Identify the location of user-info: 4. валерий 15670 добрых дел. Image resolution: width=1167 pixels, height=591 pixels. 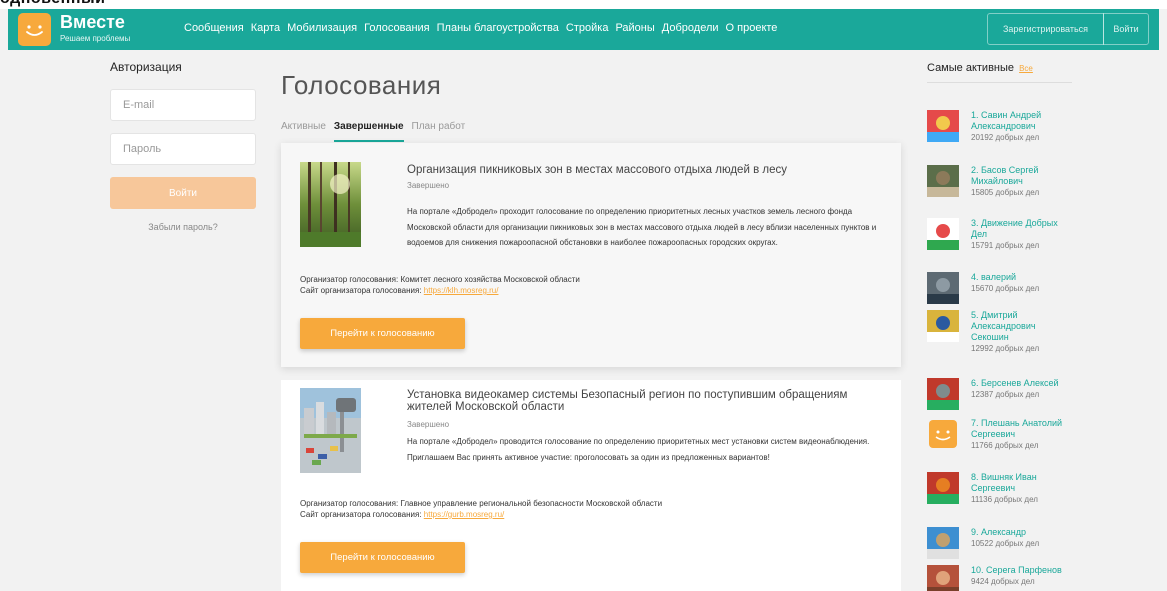
(1021, 288).